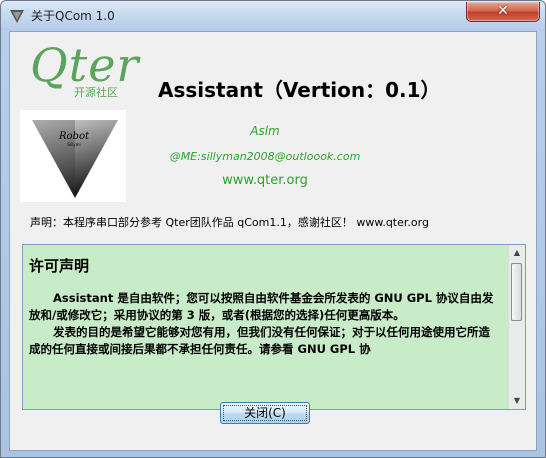  What do you see at coordinates (516, 327) in the screenshot?
I see `license-scrollbar: ▲ ▼` at bounding box center [516, 327].